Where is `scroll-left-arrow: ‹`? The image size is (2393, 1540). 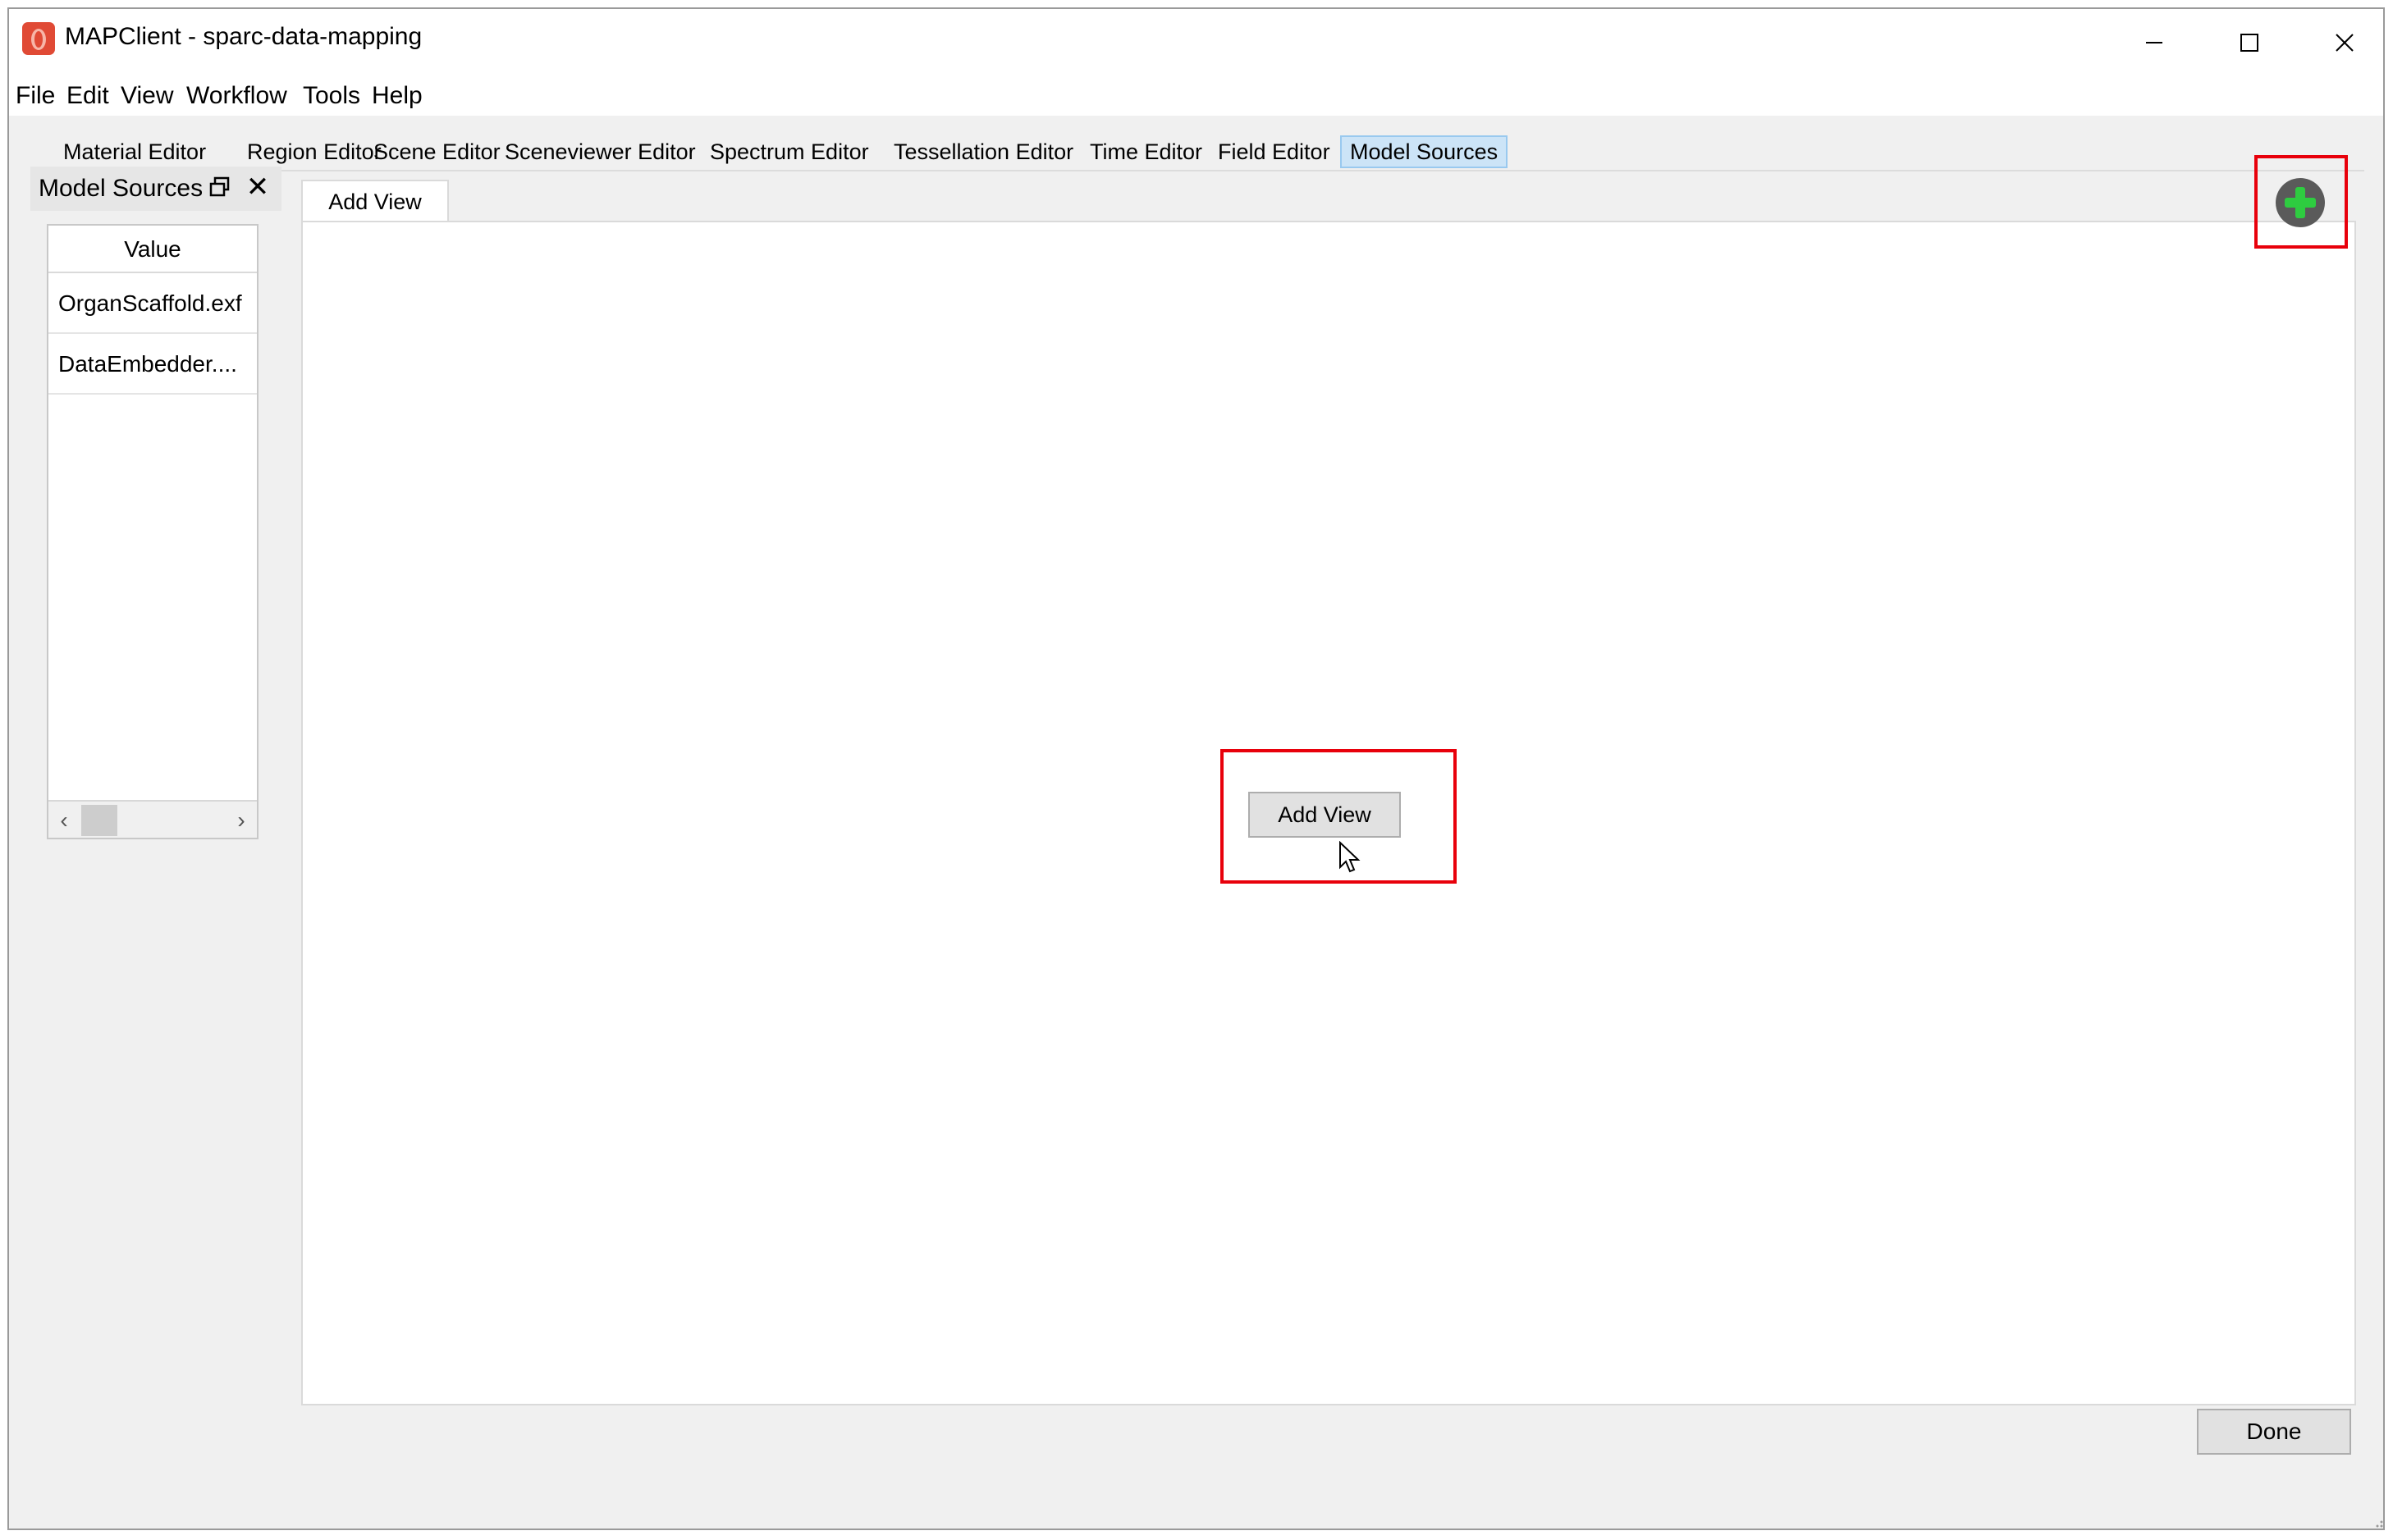
scroll-left-arrow: ‹ is located at coordinates (64, 820).